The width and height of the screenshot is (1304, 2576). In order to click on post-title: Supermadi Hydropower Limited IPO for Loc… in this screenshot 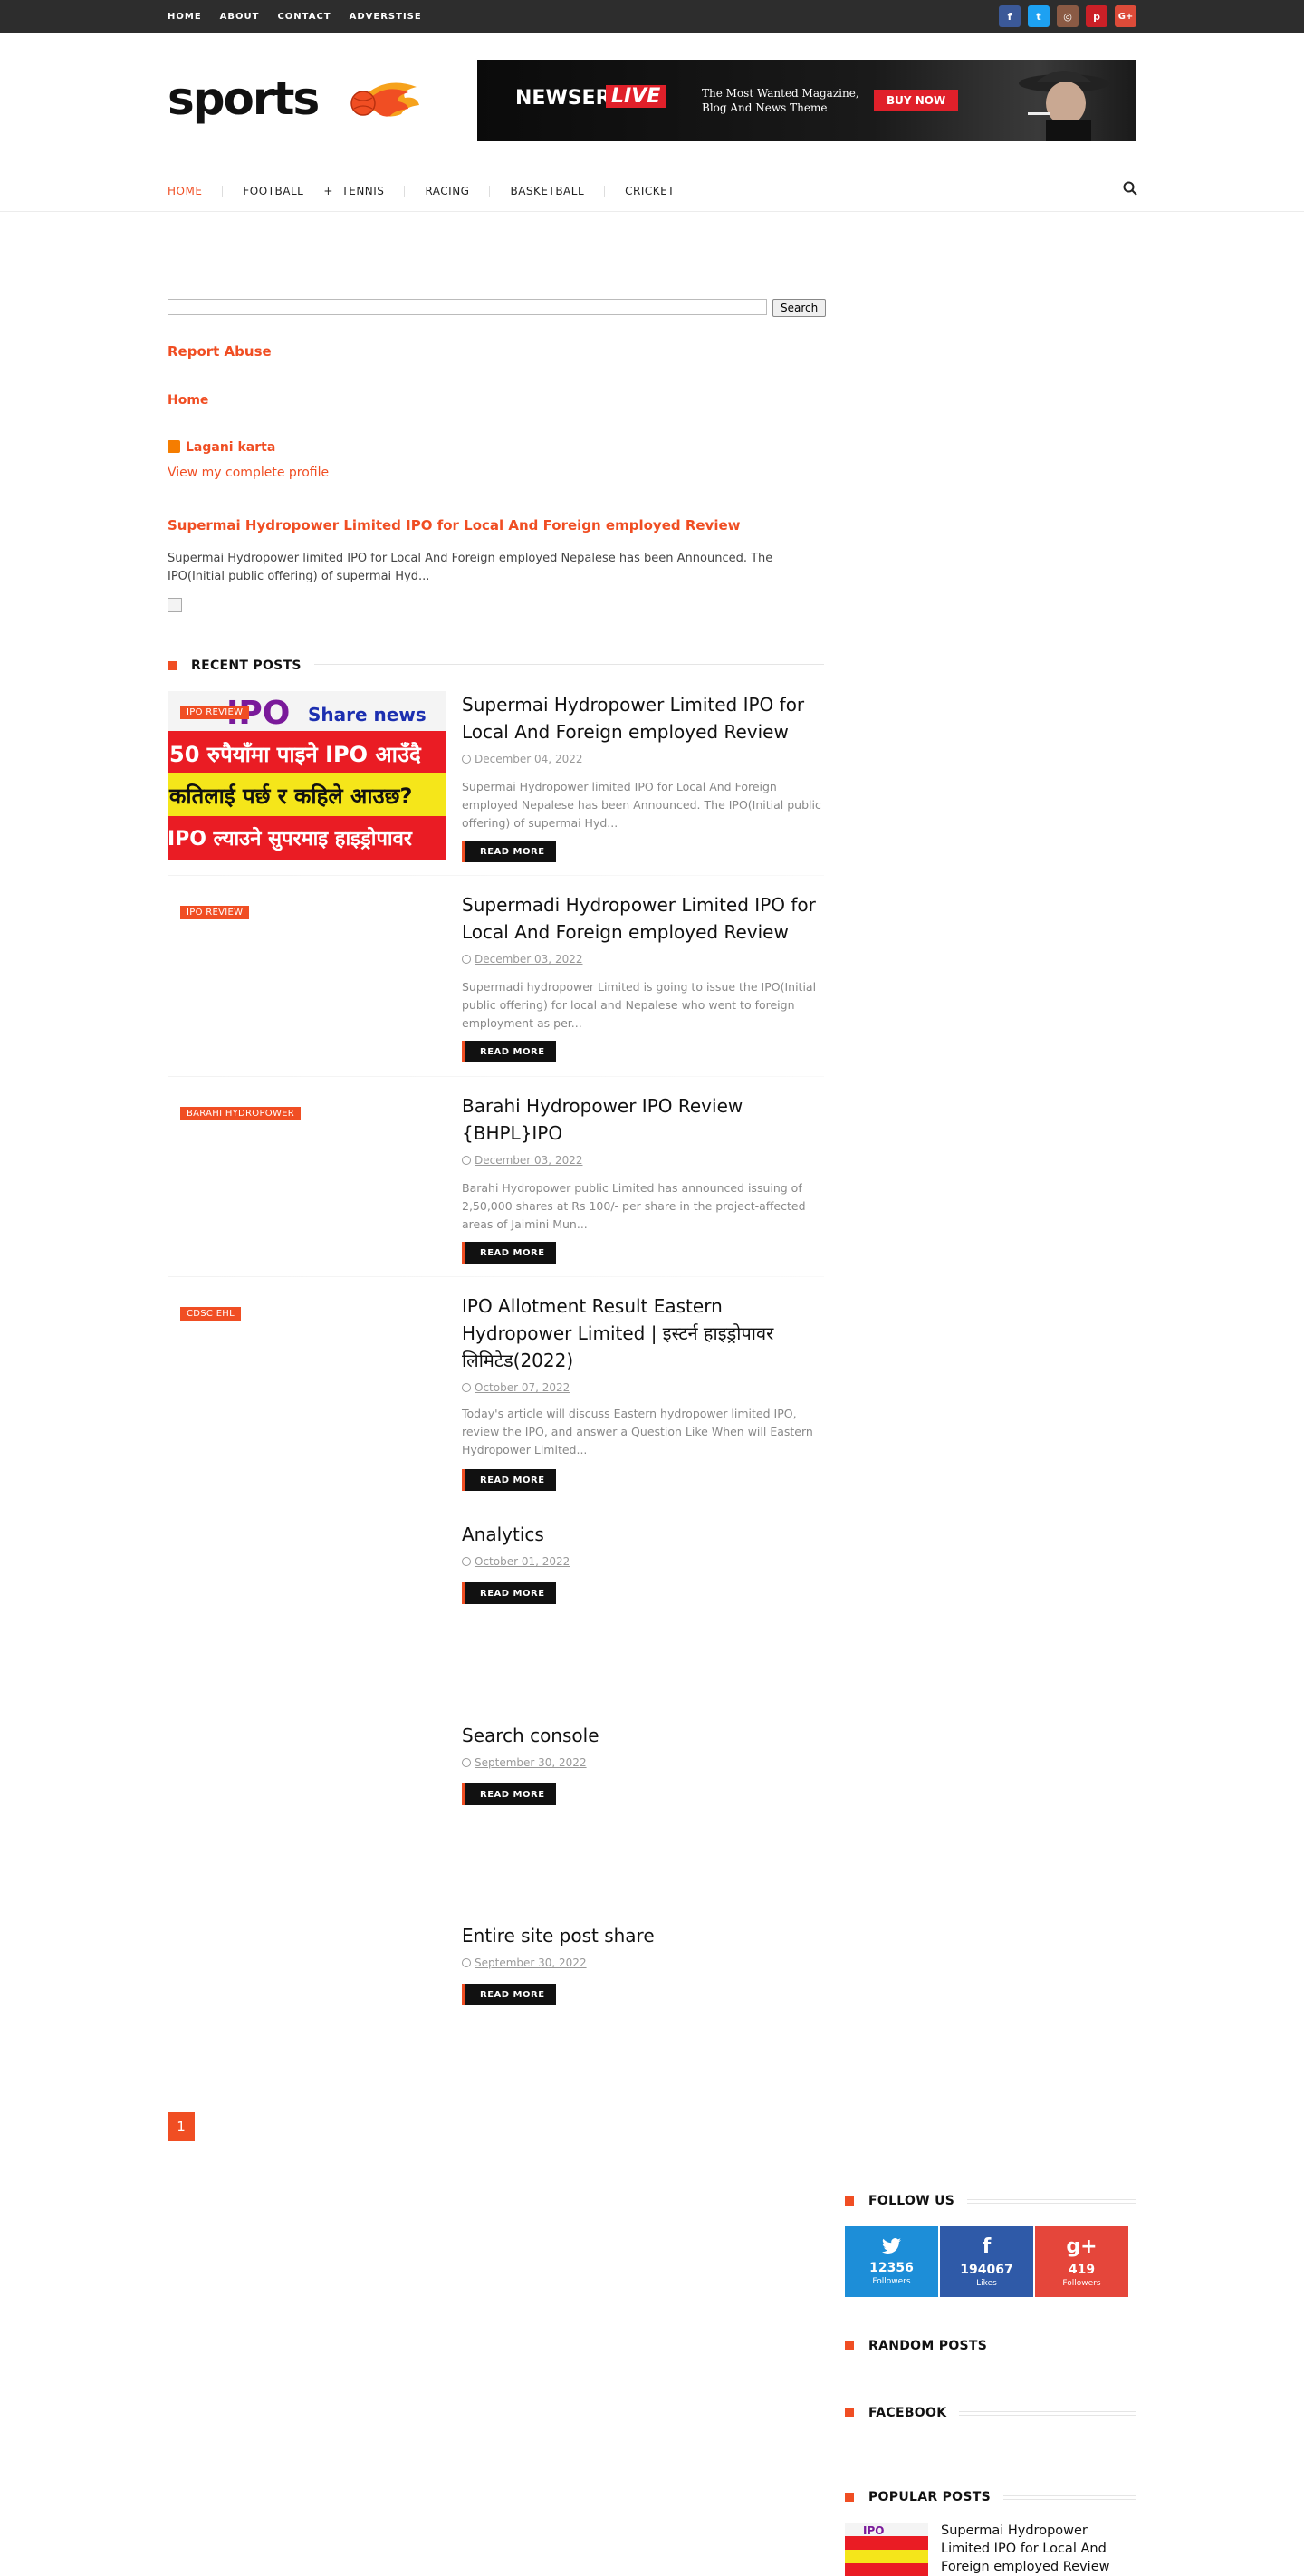, I will do `click(643, 918)`.